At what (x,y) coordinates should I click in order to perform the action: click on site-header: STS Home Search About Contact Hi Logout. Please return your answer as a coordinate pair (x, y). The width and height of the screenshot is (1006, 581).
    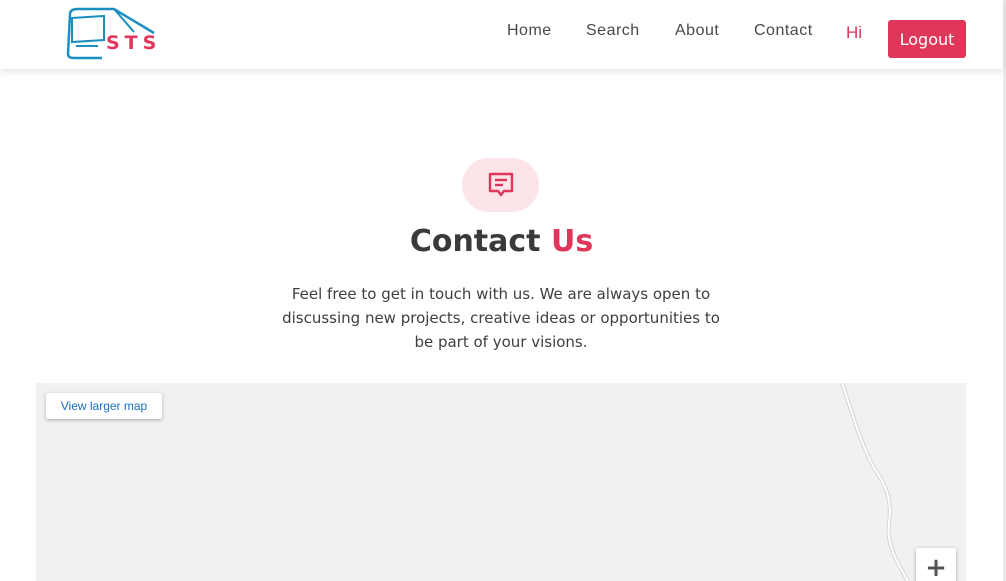
    Looking at the image, I should click on (501, 34).